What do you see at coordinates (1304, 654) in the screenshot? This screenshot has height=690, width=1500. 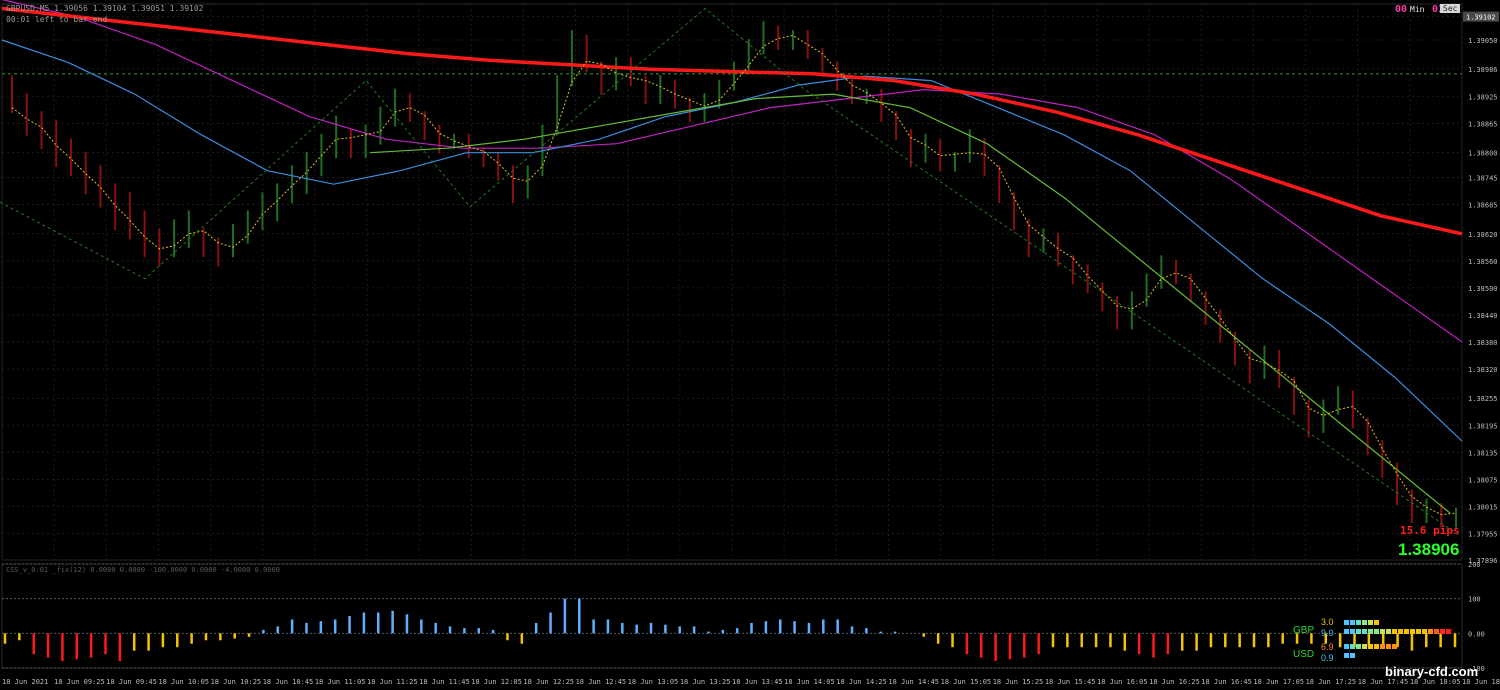 I see `legend-usd: USD` at bounding box center [1304, 654].